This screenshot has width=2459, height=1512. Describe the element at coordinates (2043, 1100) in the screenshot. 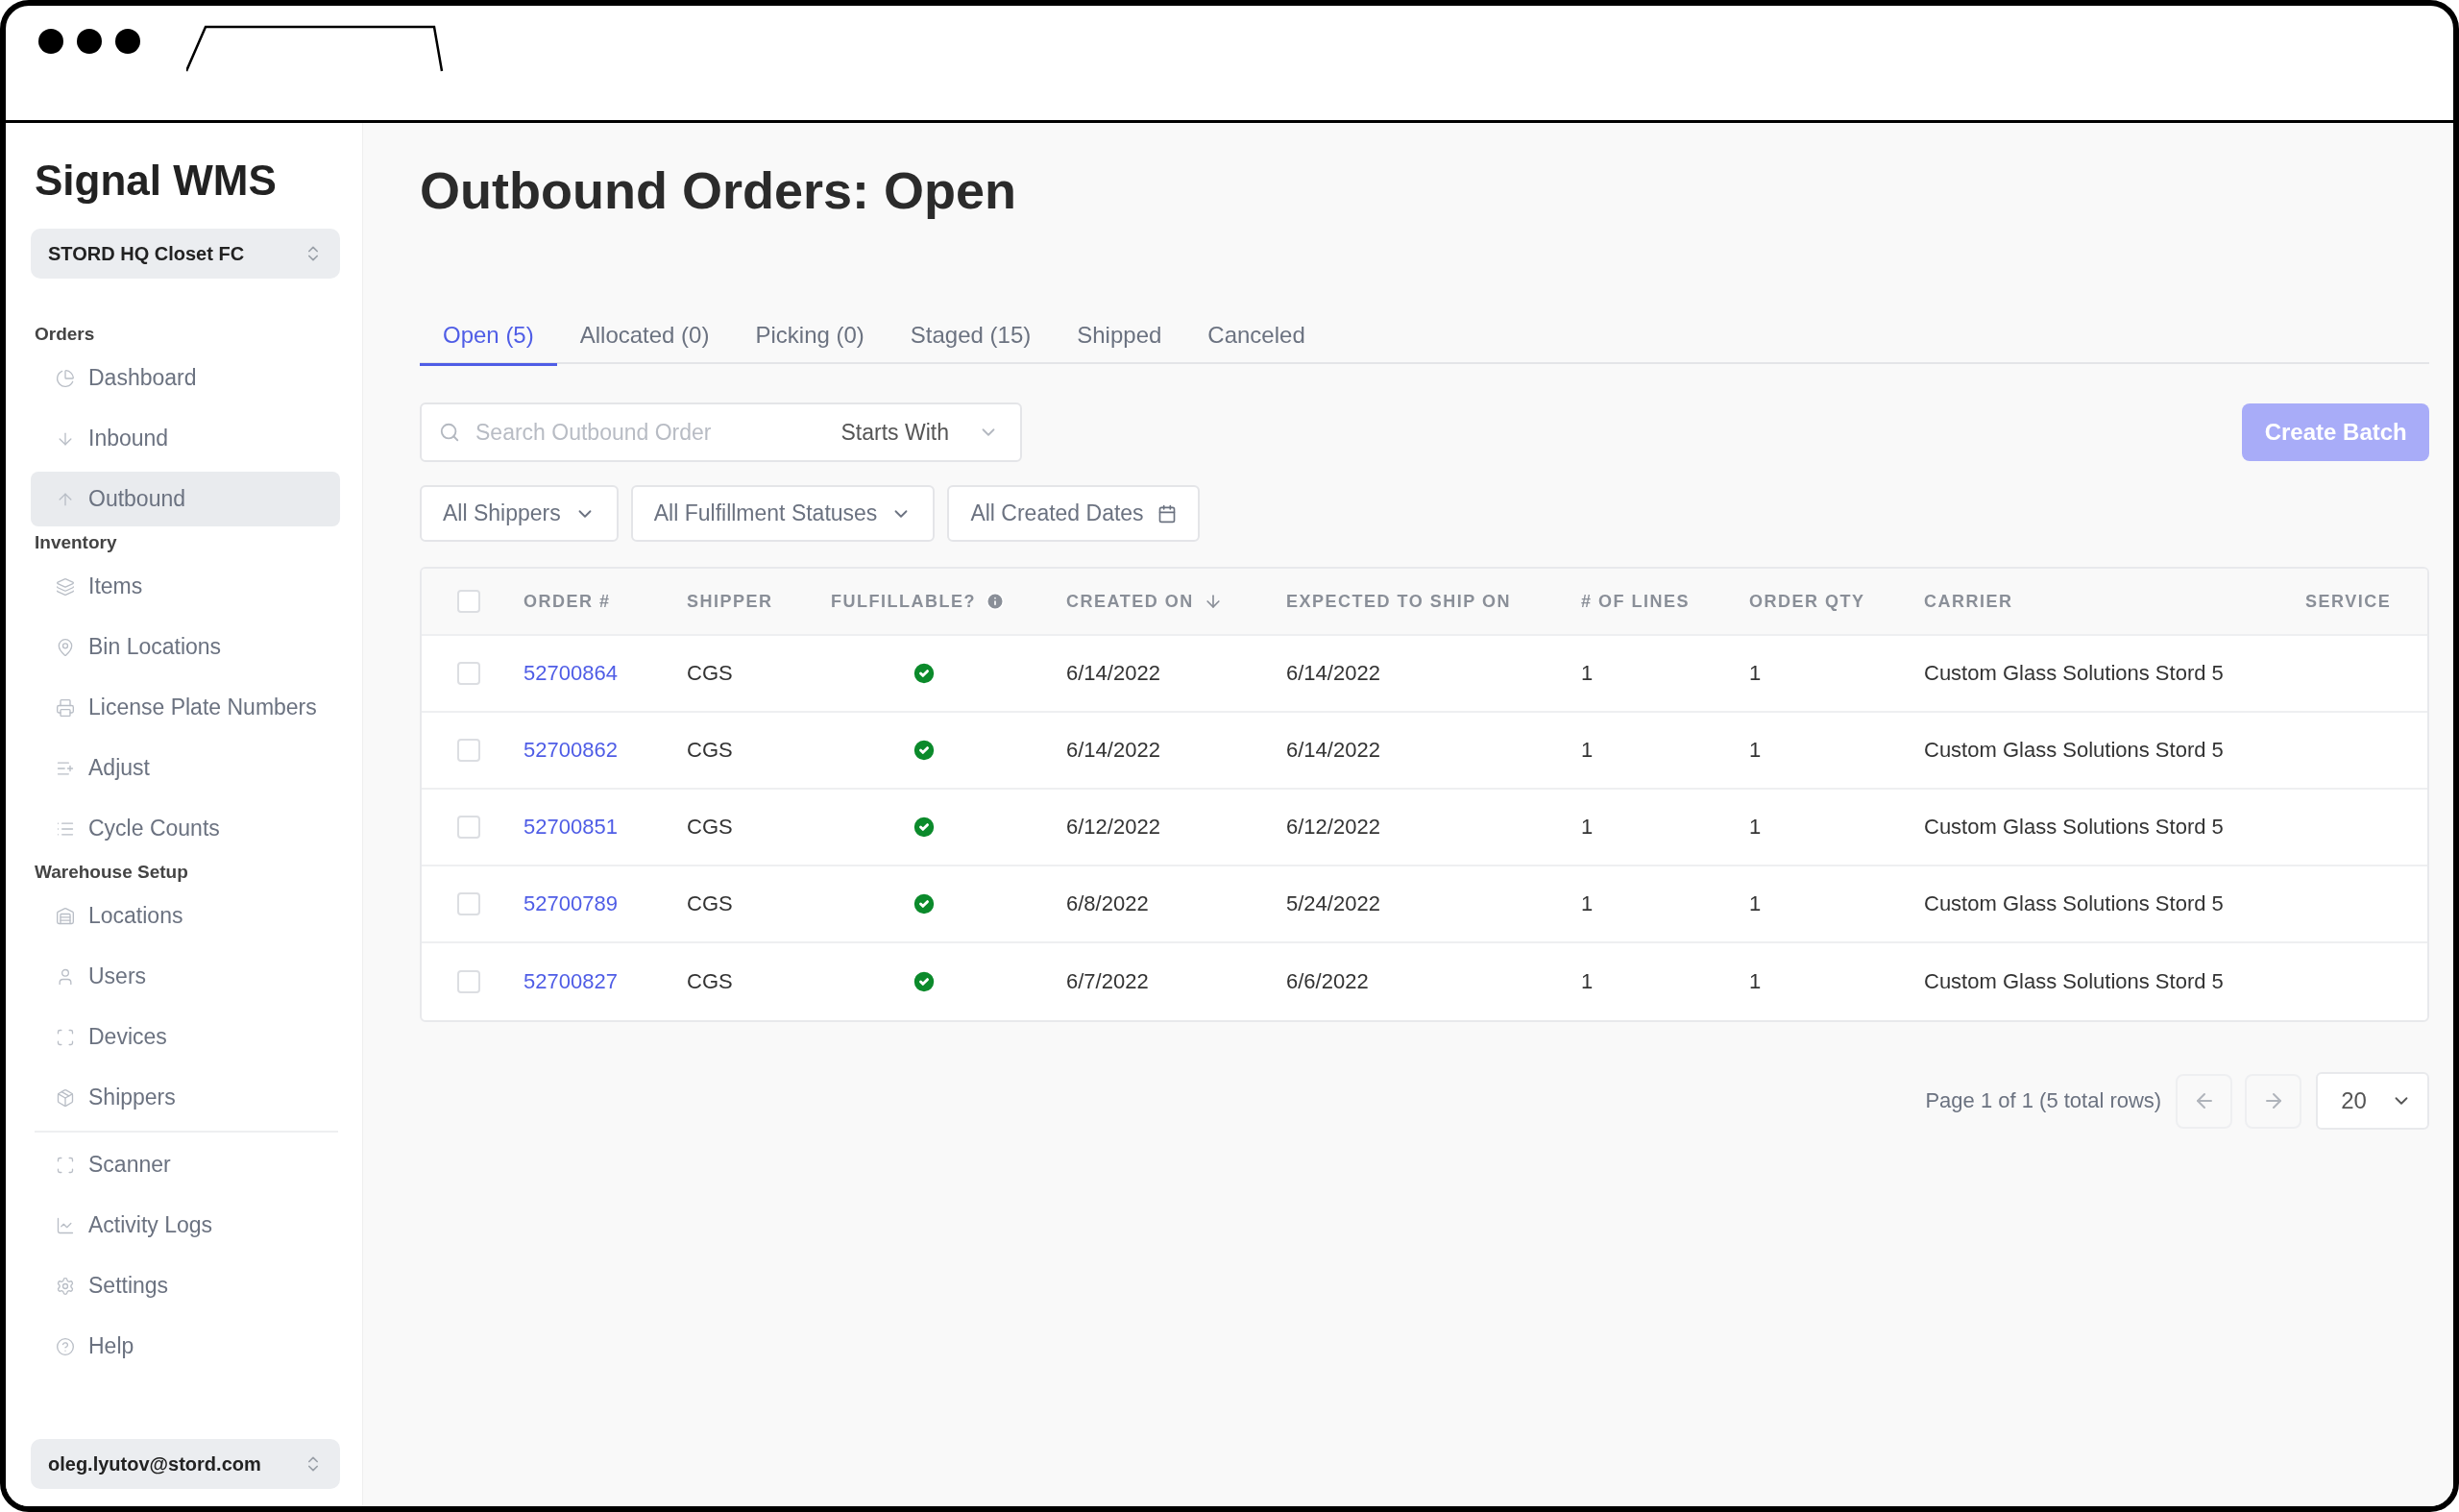

I see `pagination-summary: Page 1 of 1 (5 total rows)` at that location.